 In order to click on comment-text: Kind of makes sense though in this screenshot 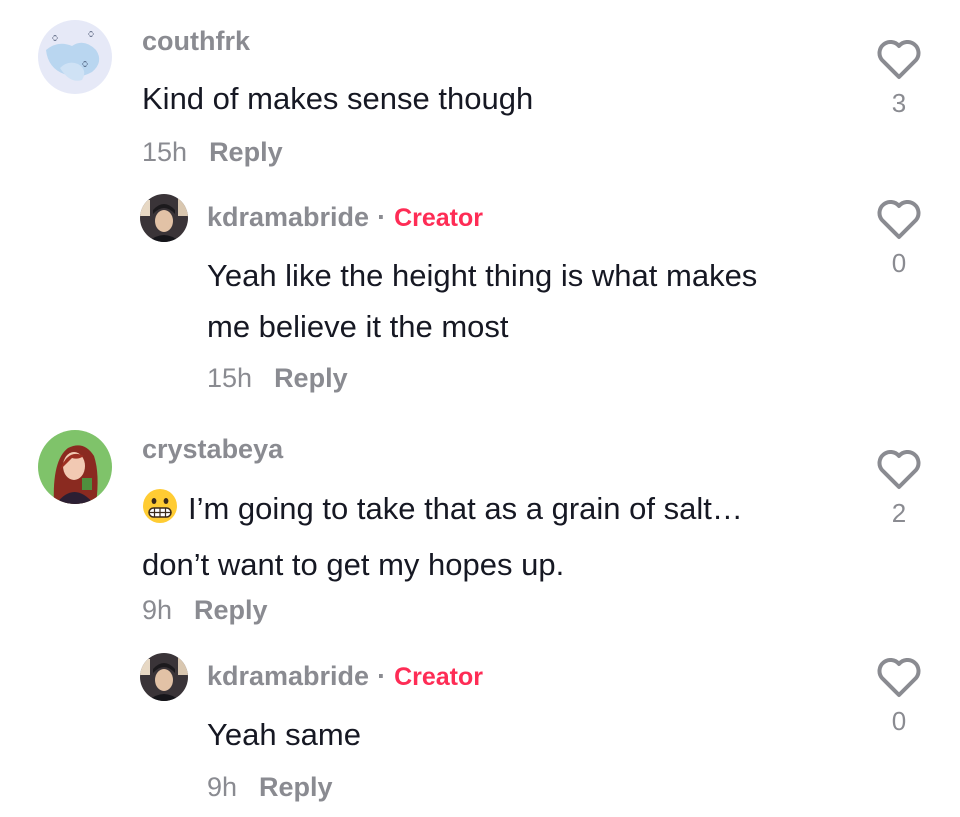, I will do `click(337, 98)`.